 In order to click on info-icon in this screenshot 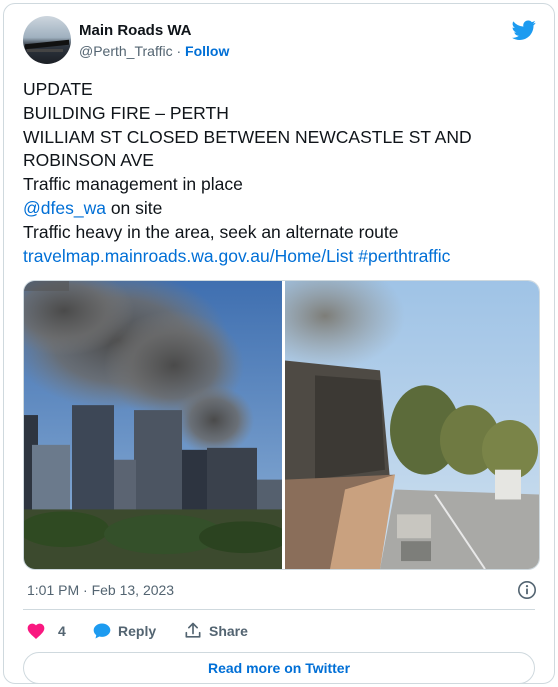, I will do `click(527, 590)`.